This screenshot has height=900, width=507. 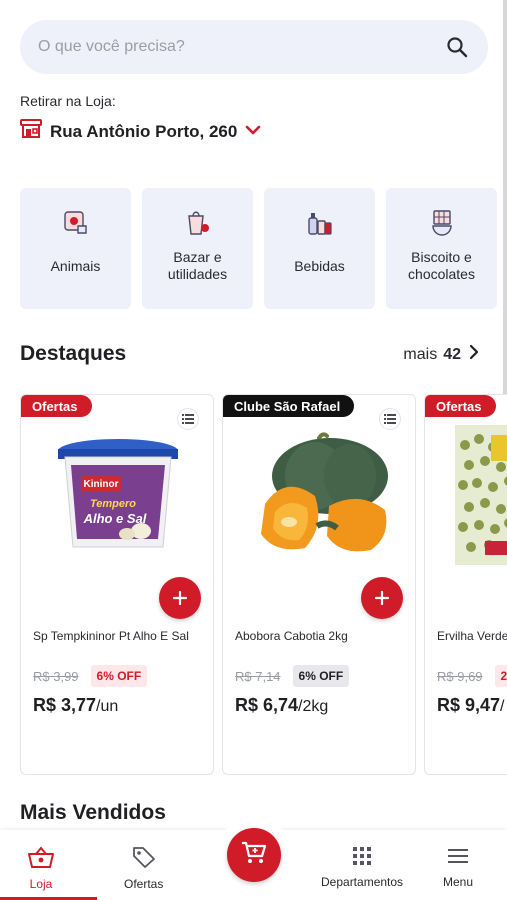 I want to click on search-input: O que você precisa?, so click(x=241, y=47).